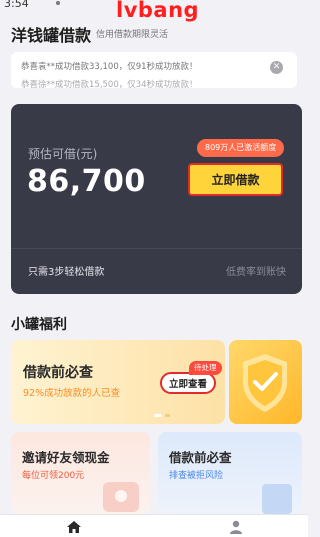 This screenshot has height=537, width=320. What do you see at coordinates (277, 499) in the screenshot?
I see `report-document-icon` at bounding box center [277, 499].